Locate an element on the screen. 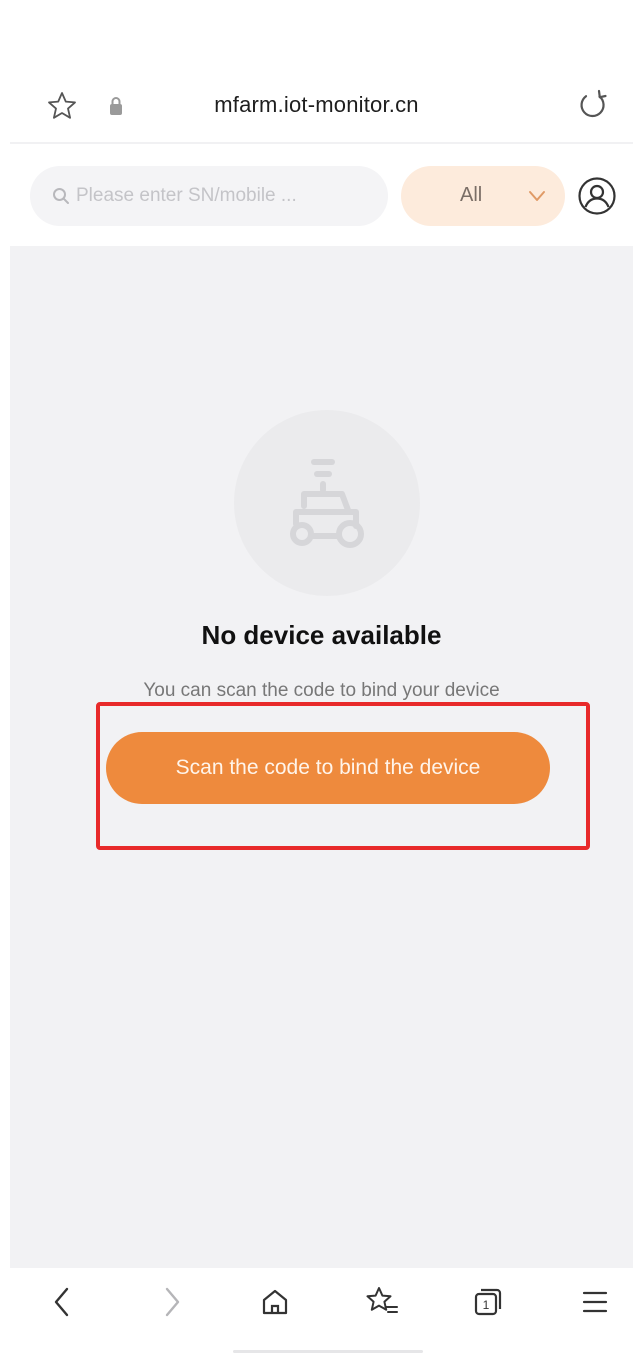 This screenshot has height=1355, width=633. browser-bottom-nav: 1 is located at coordinates (316, 1311).